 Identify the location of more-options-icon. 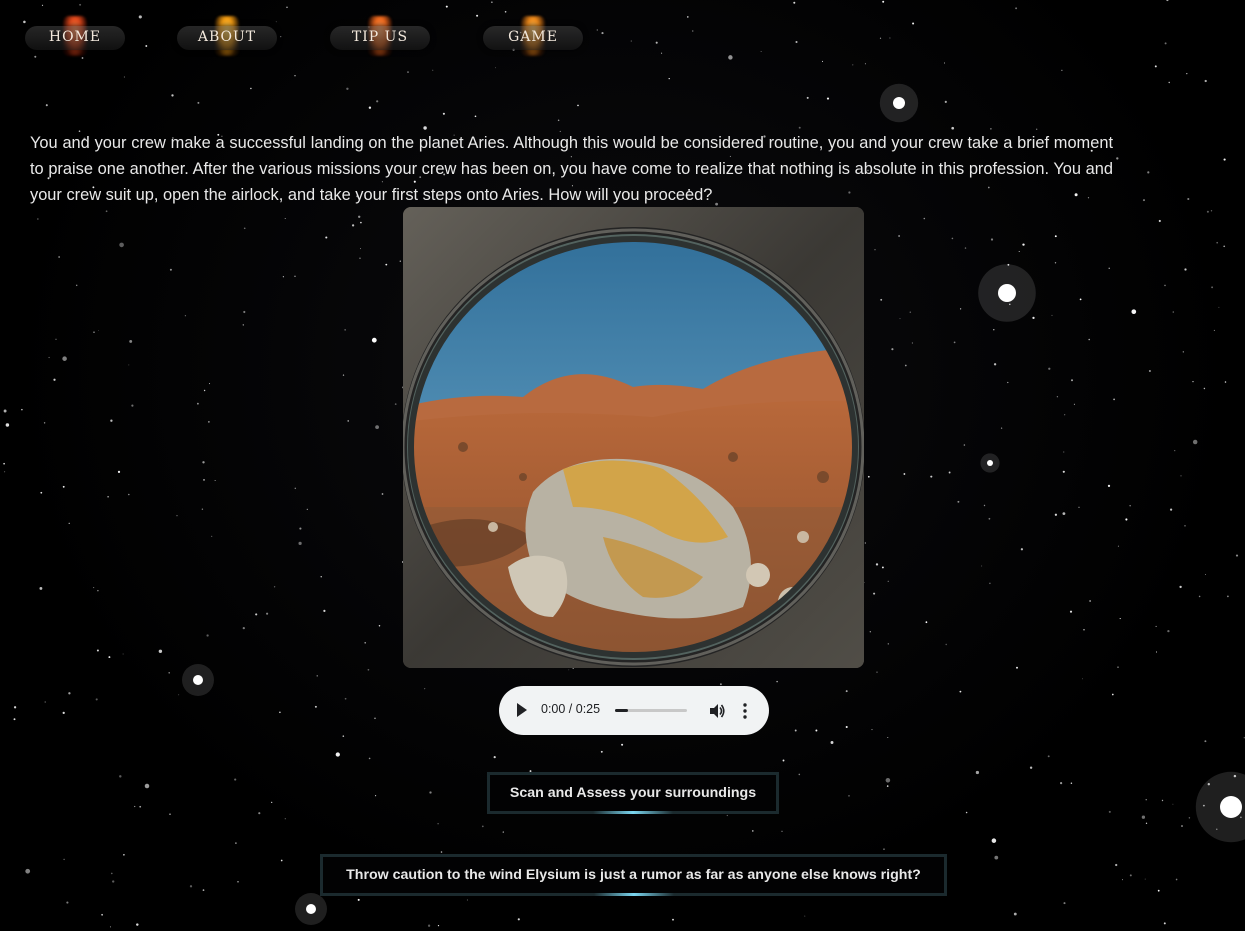
(745, 711).